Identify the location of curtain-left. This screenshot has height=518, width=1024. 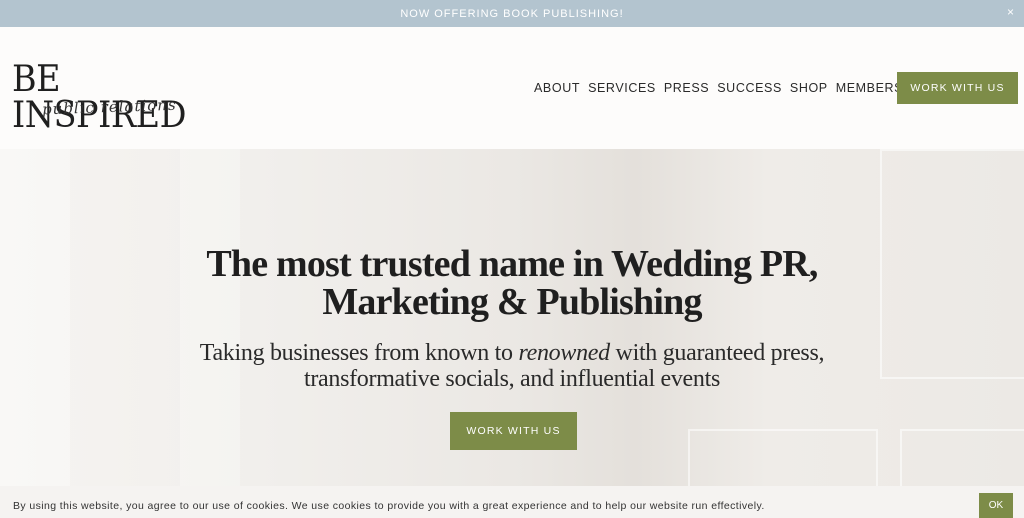
(35, 333).